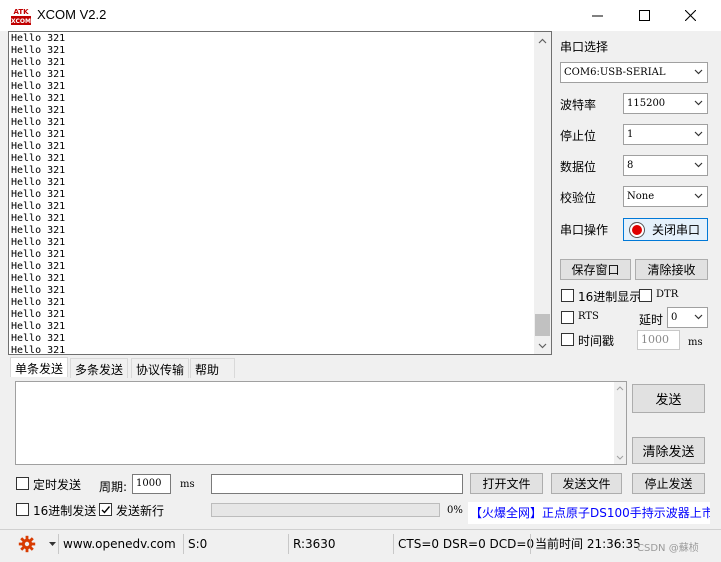  I want to click on watermark-text: CSDN @蘇桢, so click(668, 548).